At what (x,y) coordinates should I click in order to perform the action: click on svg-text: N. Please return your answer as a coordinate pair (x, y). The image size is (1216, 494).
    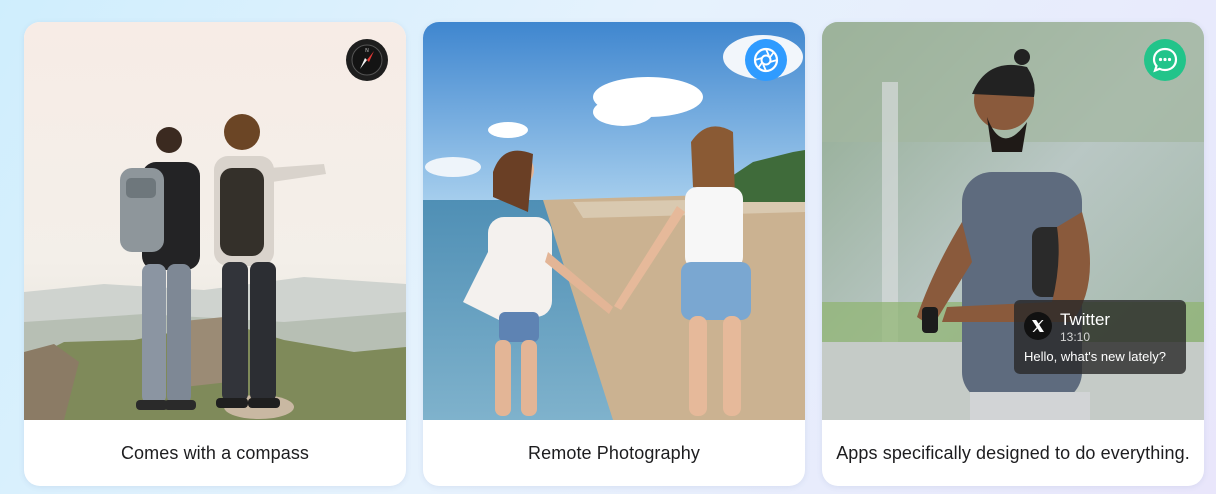
    Looking at the image, I should click on (367, 51).